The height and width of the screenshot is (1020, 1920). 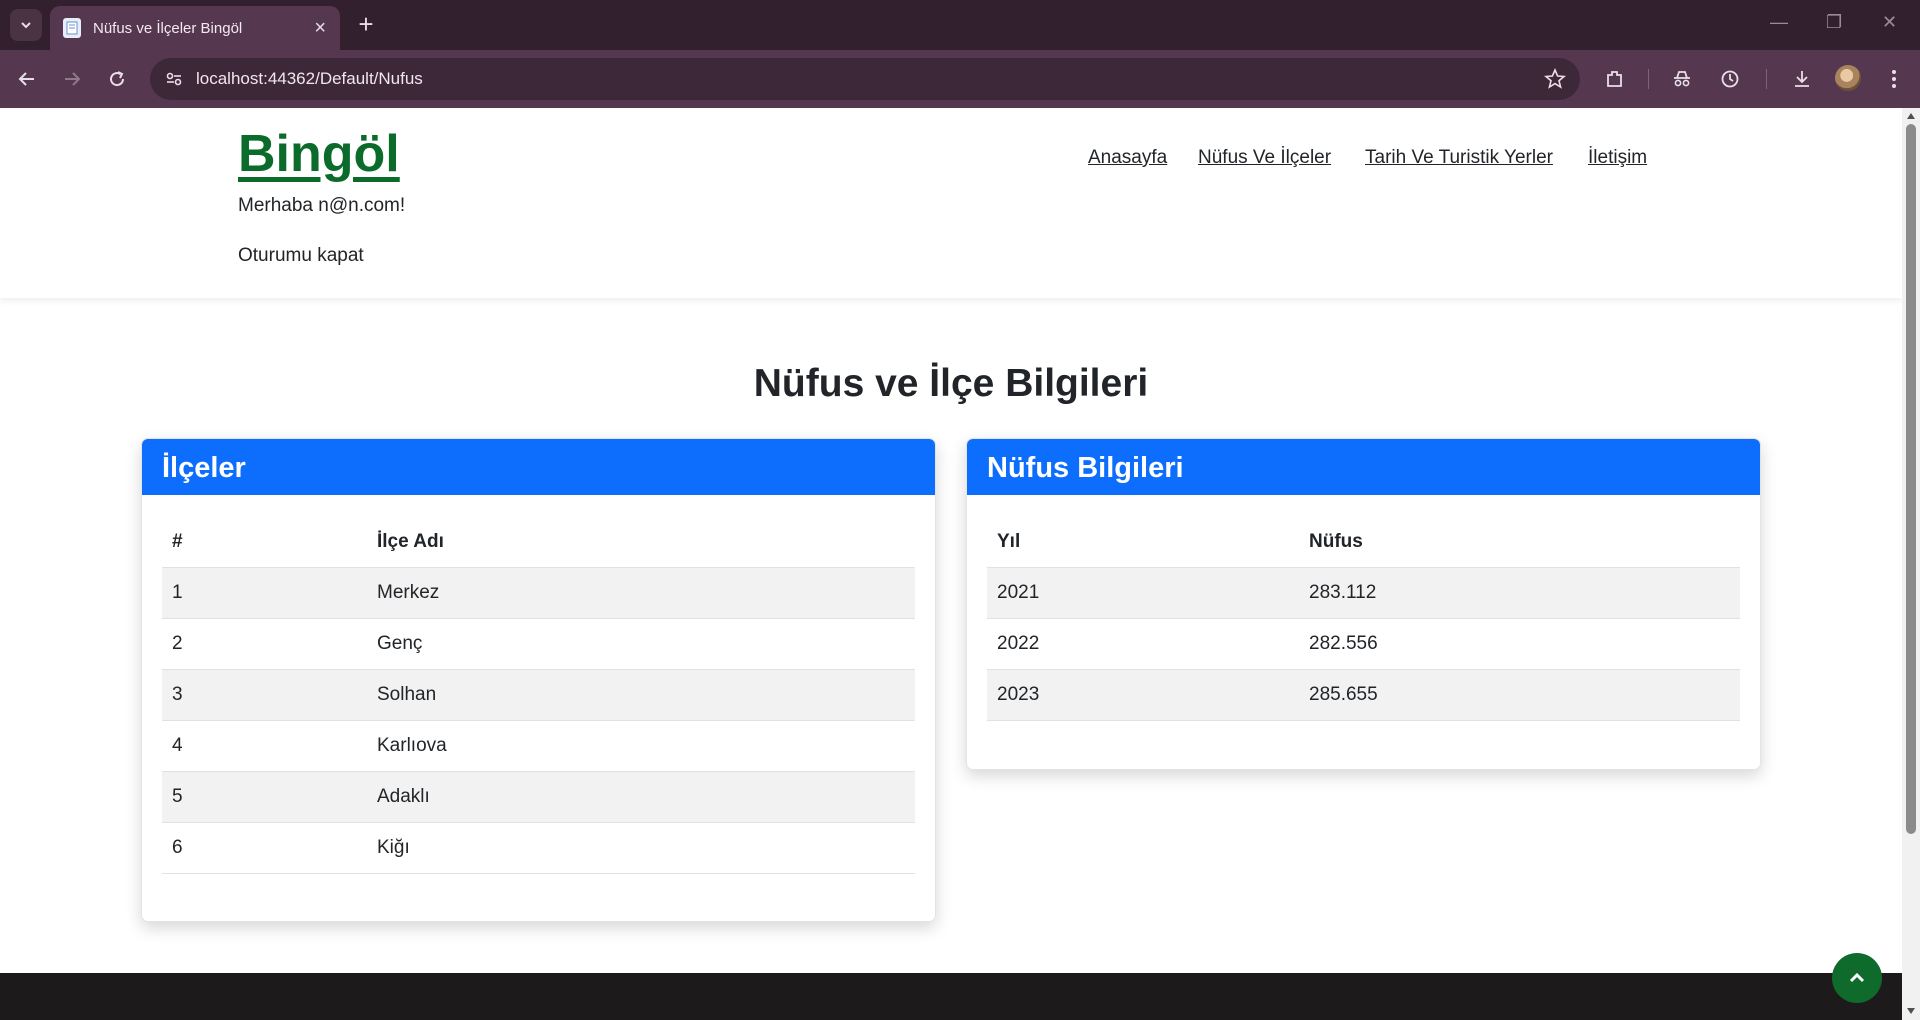 I want to click on table-header-row: Yıl Nüfus, so click(x=1363, y=542).